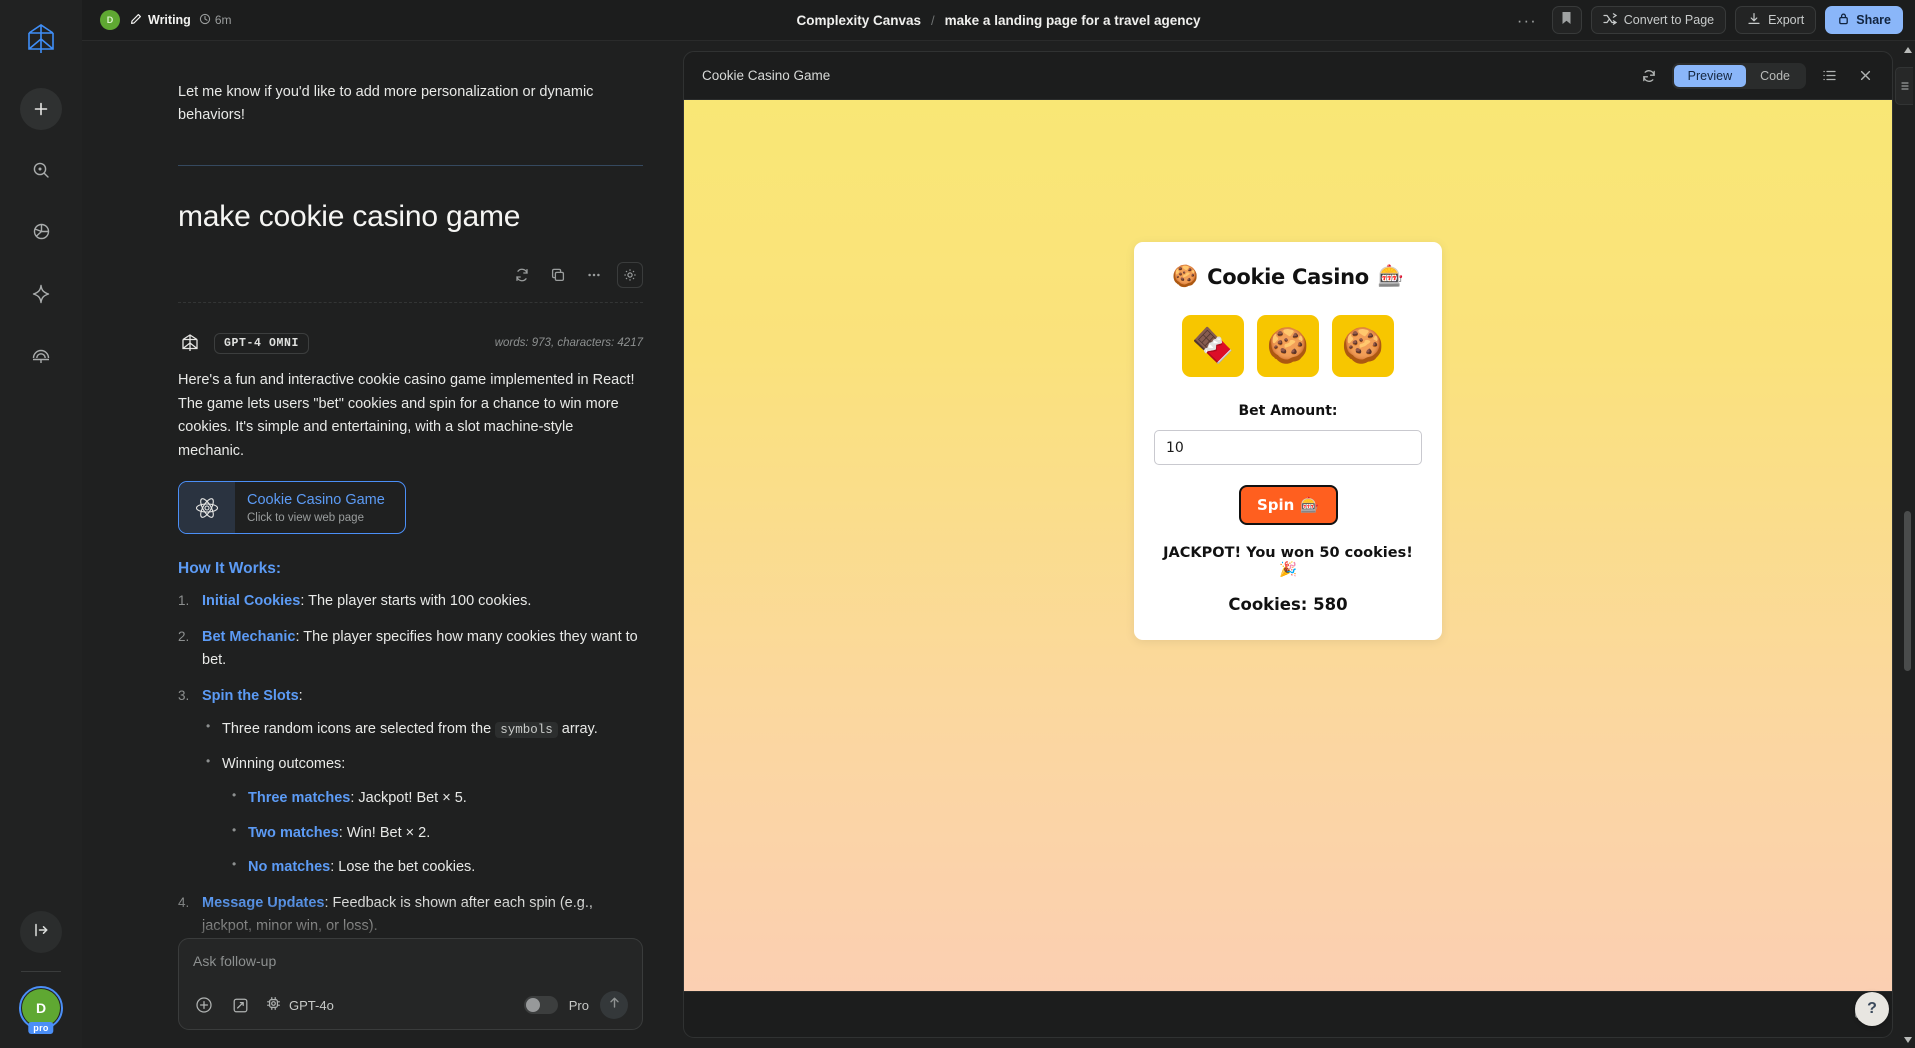 This screenshot has width=1915, height=1048. I want to click on react-icon, so click(207, 508).